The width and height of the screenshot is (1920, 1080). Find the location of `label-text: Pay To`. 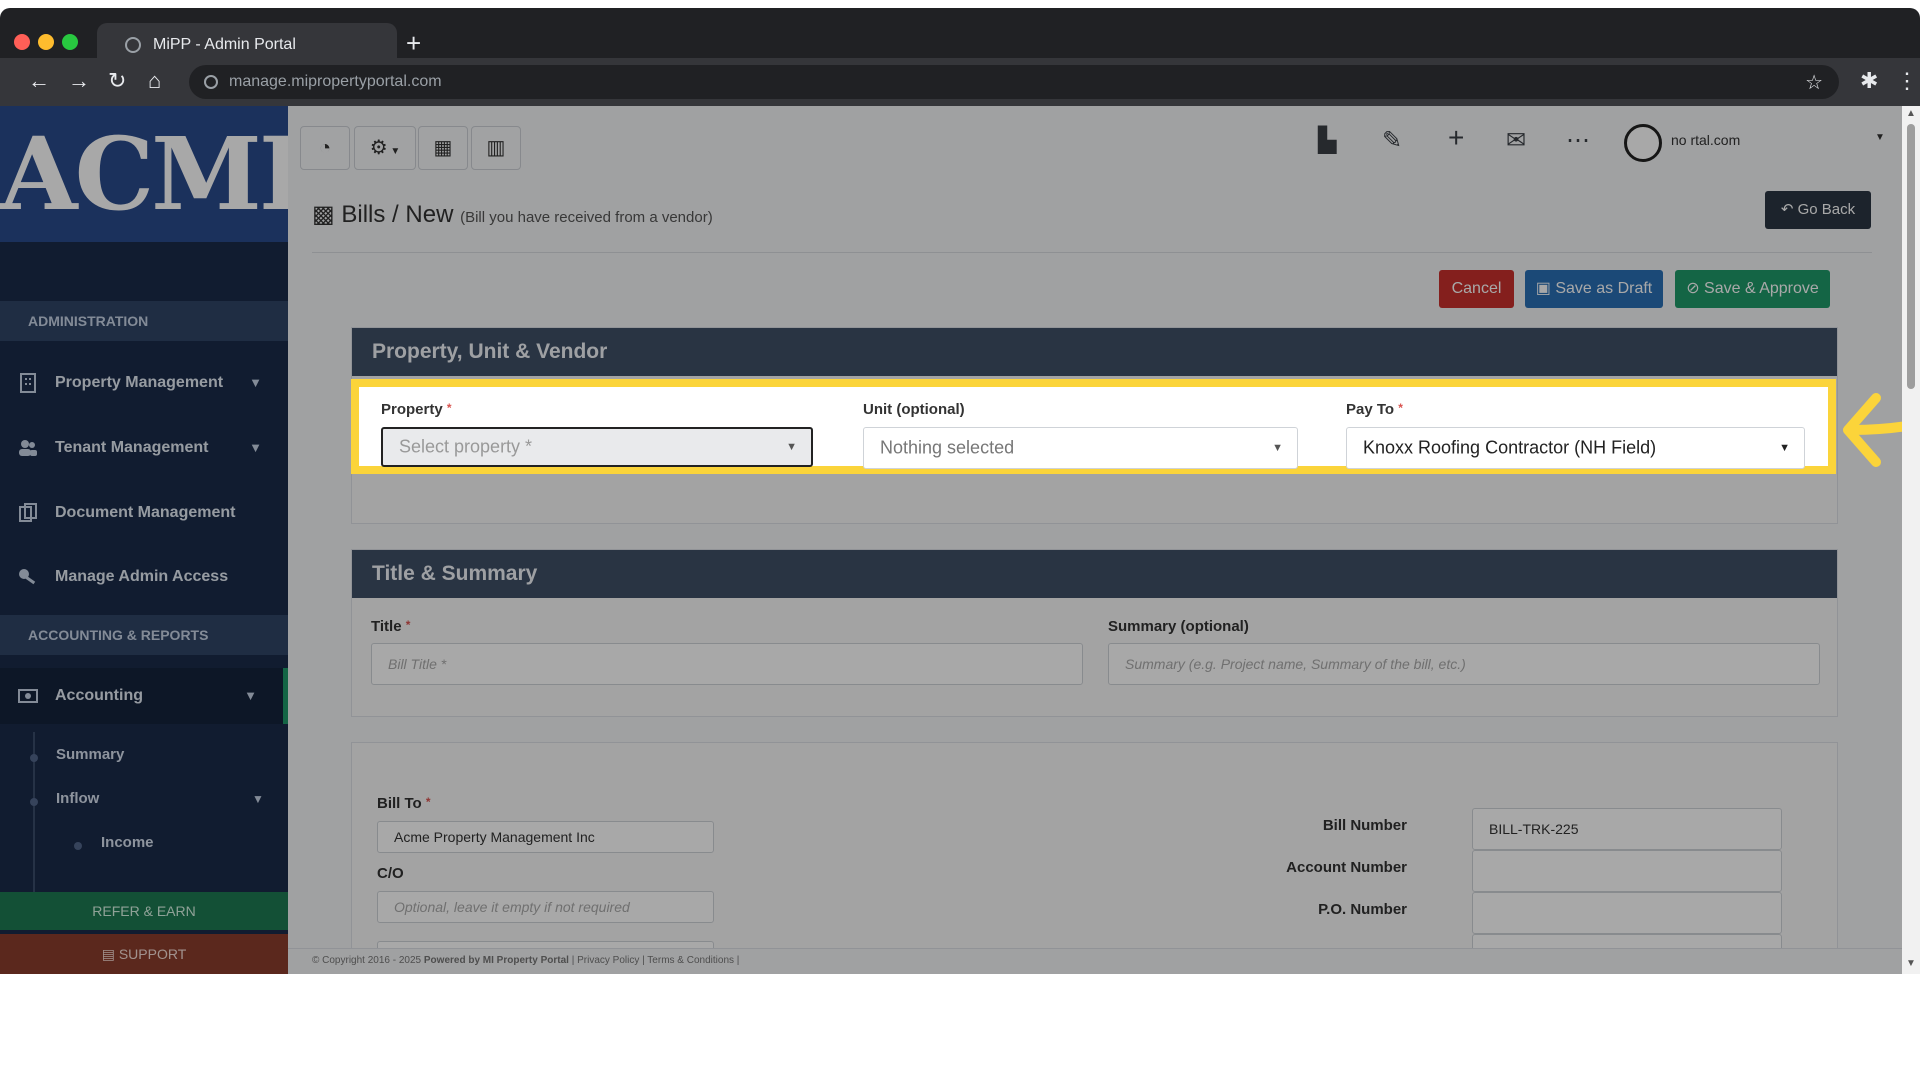

label-text: Pay To is located at coordinates (1370, 409).